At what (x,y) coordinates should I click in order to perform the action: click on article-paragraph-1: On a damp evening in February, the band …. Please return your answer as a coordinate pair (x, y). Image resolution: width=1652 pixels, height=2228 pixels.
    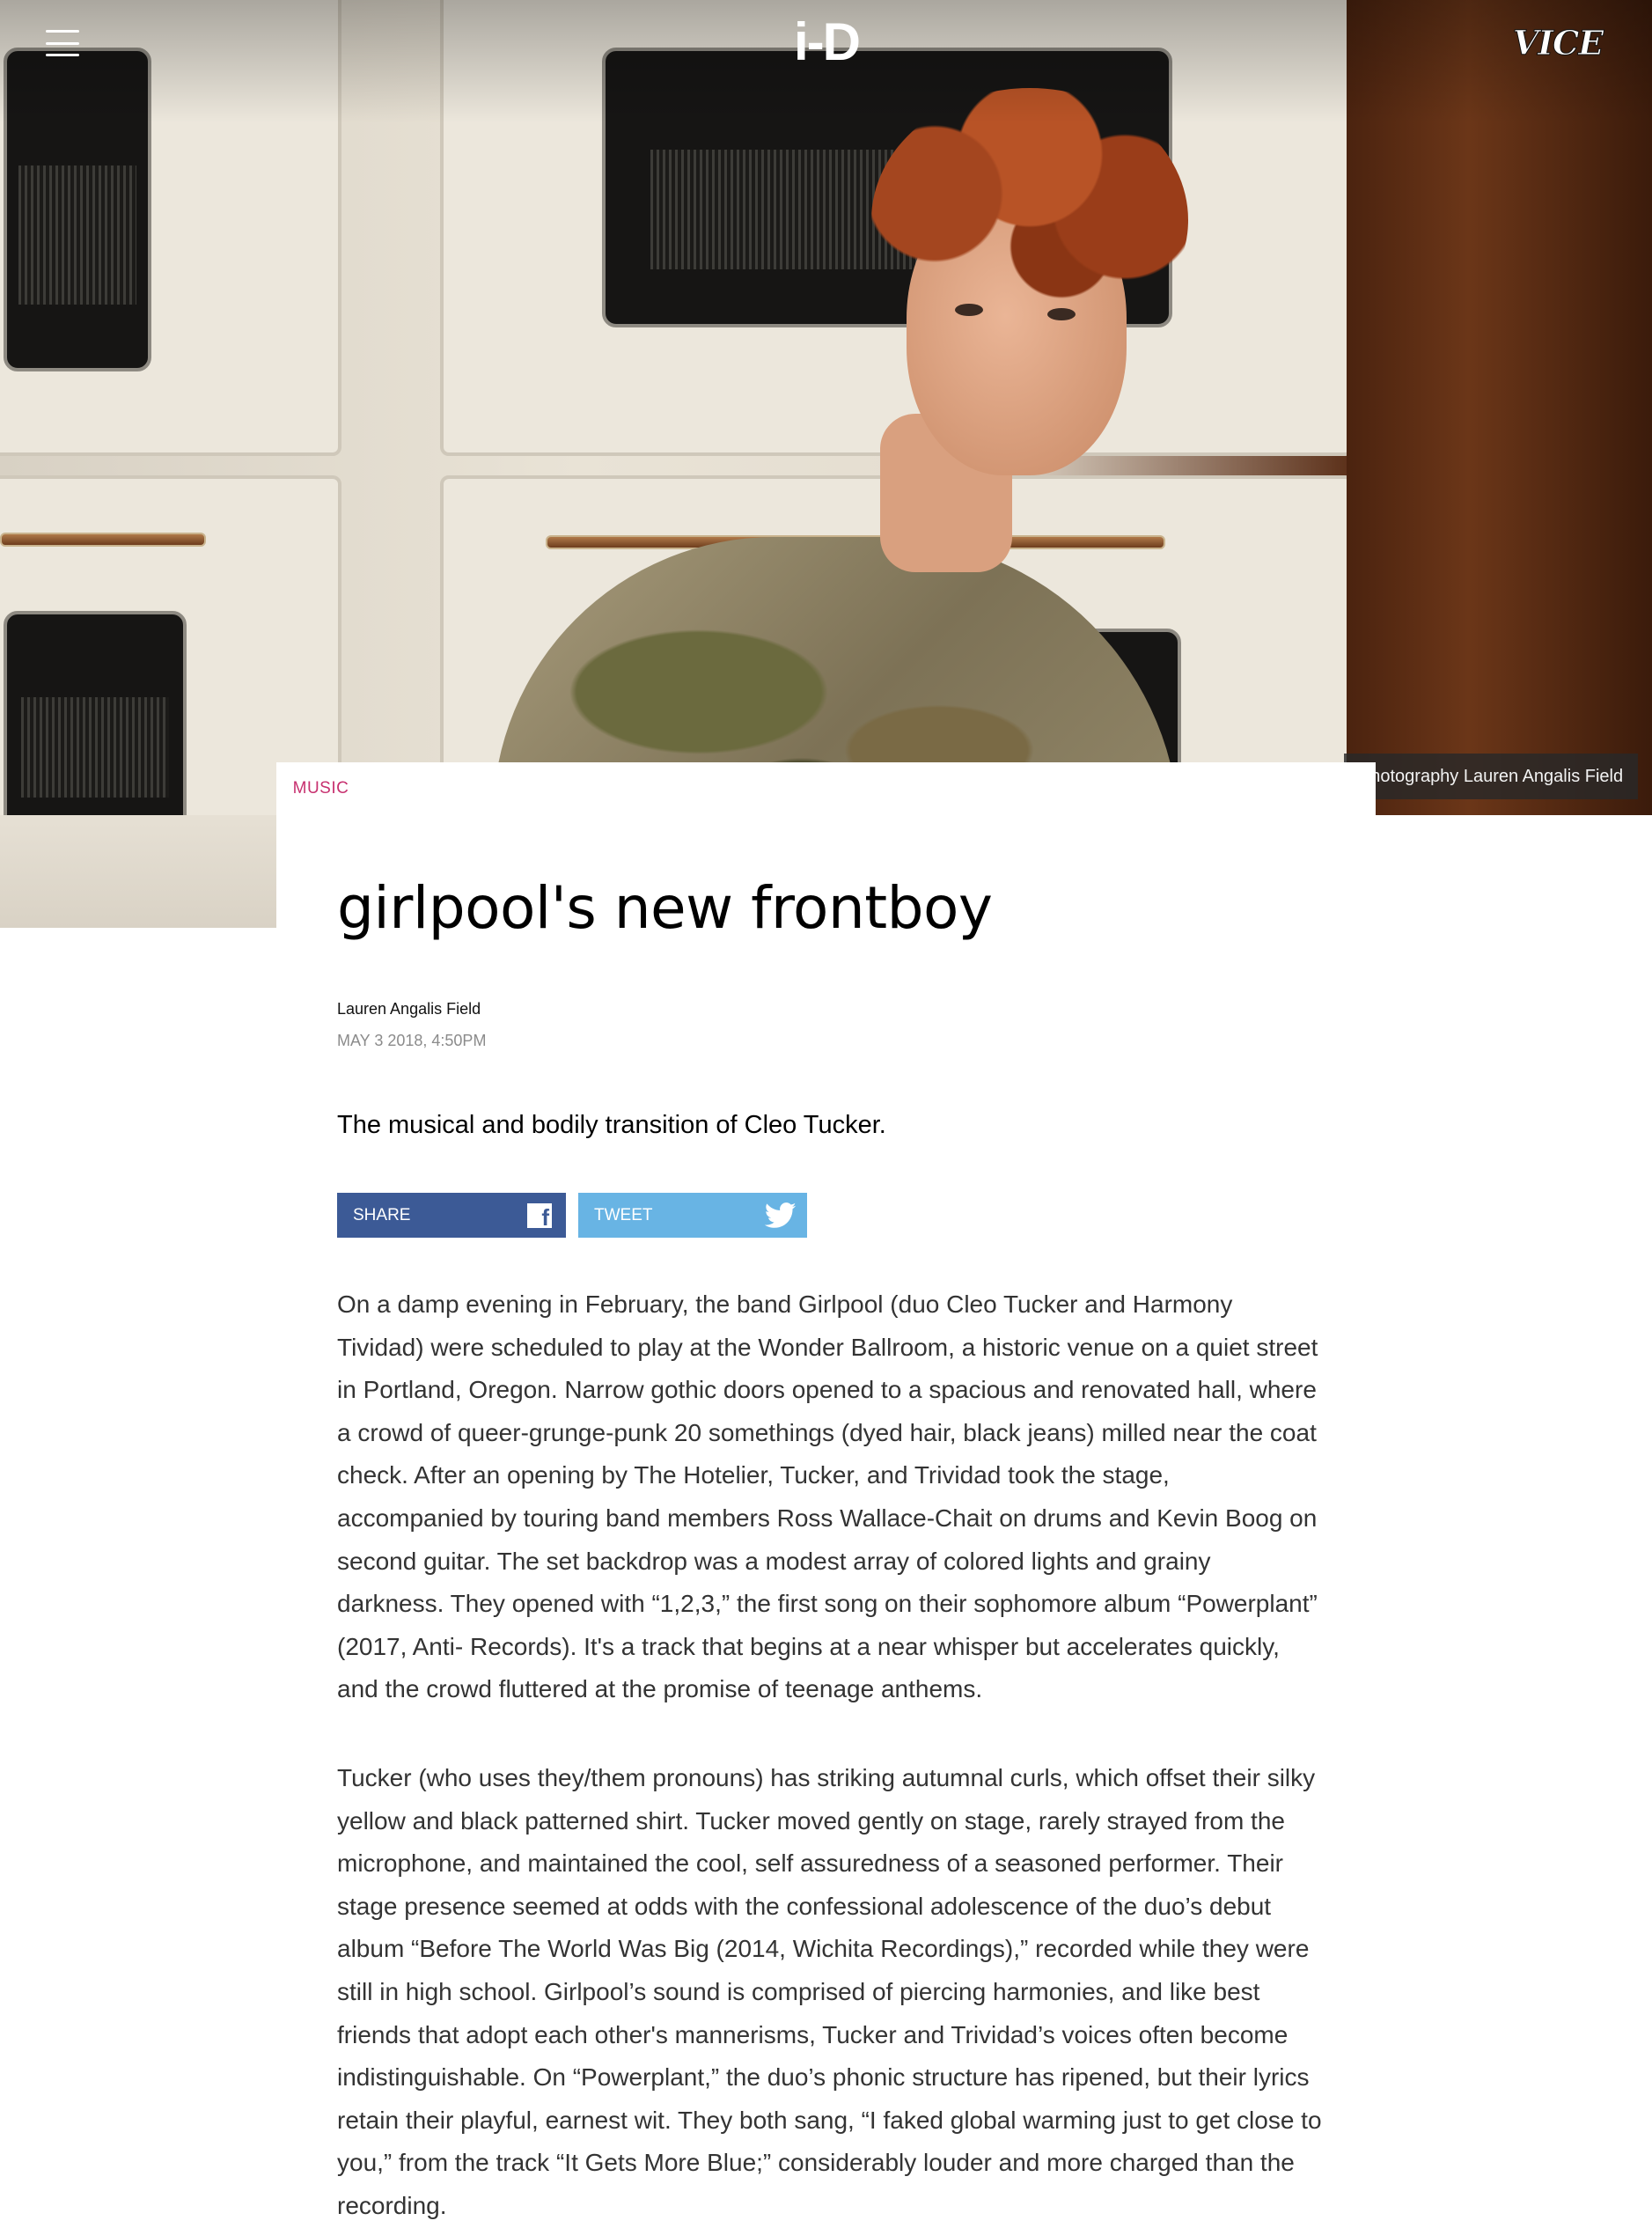
    Looking at the image, I should click on (827, 1496).